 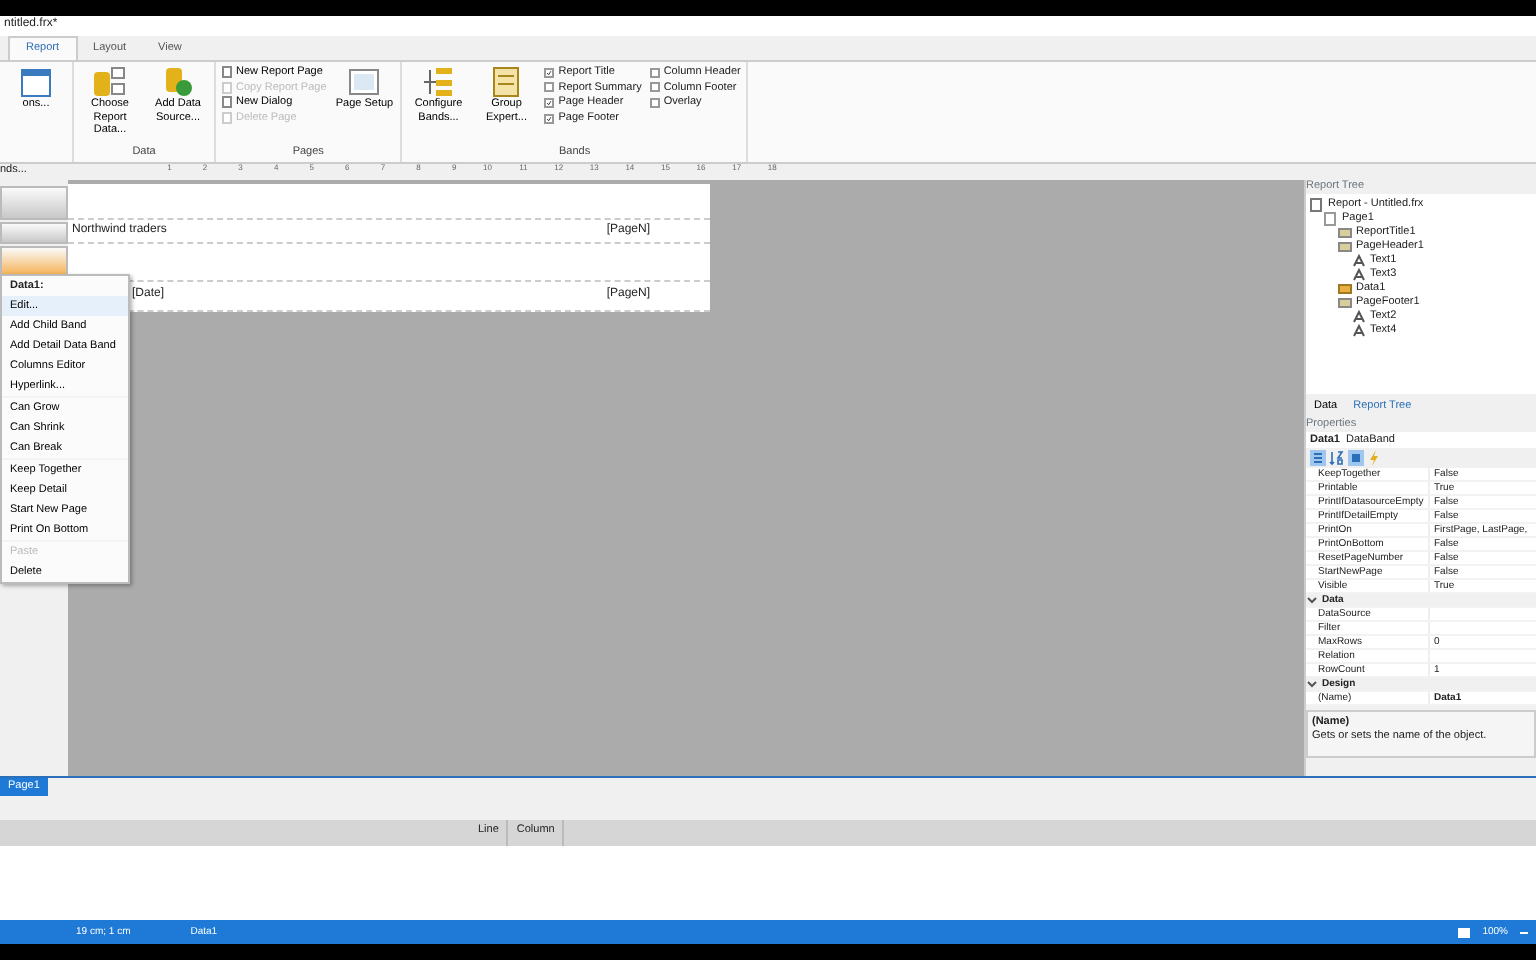 I want to click on categorized-icon, so click(x=1318, y=458).